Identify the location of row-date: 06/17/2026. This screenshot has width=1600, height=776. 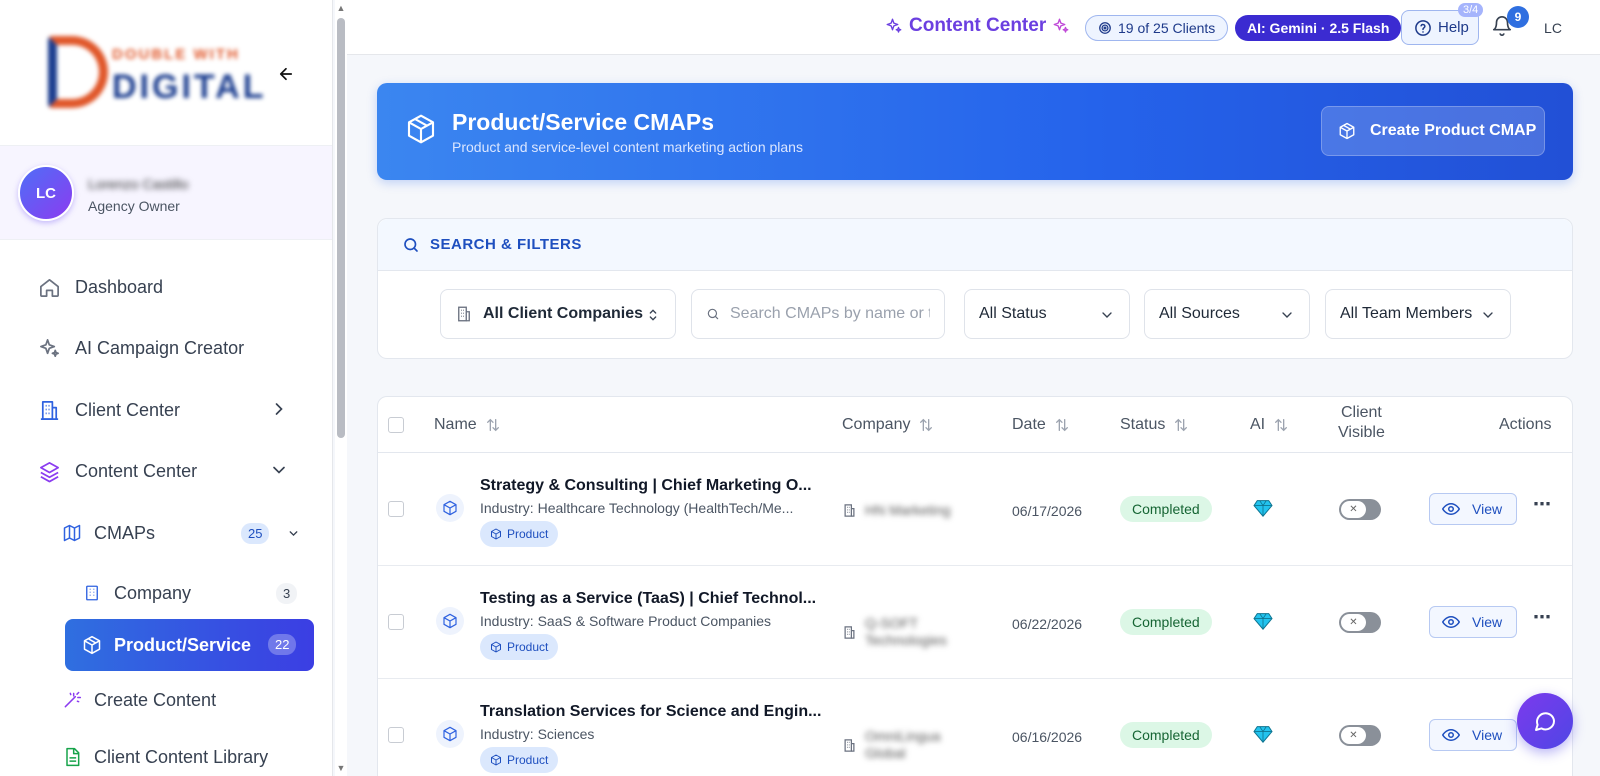
(1047, 511).